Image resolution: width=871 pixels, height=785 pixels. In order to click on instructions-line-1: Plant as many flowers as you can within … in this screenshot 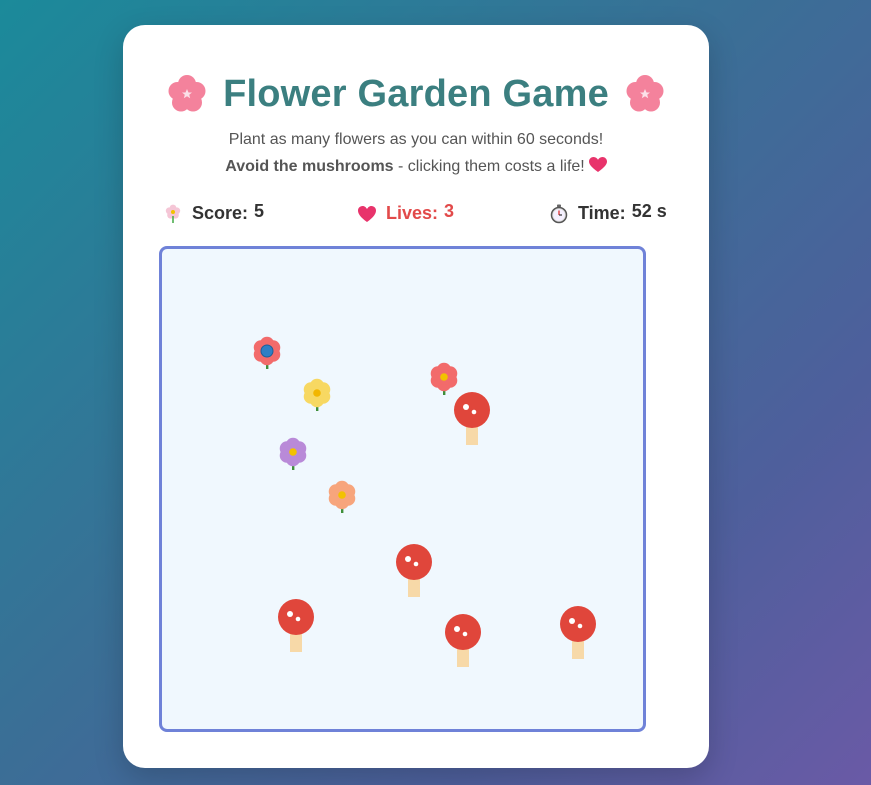, I will do `click(416, 139)`.